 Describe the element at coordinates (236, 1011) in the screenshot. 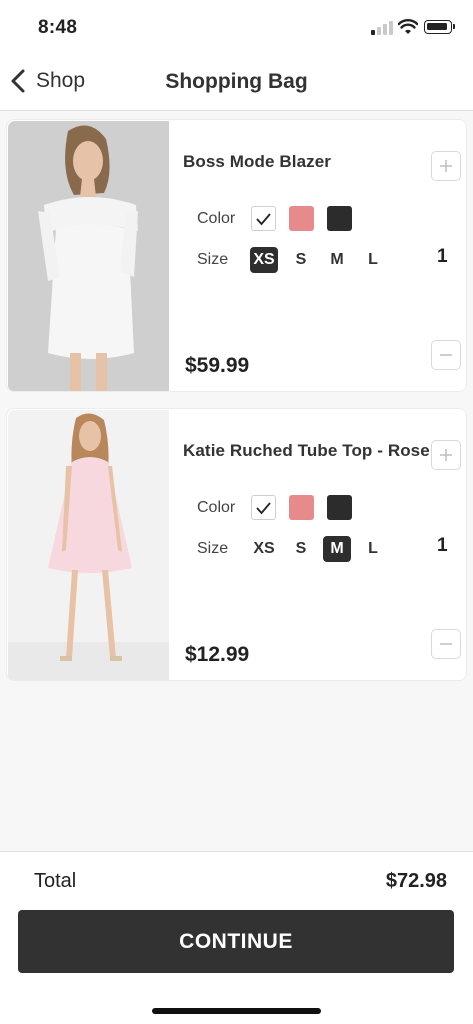

I see `home-indicator` at that location.